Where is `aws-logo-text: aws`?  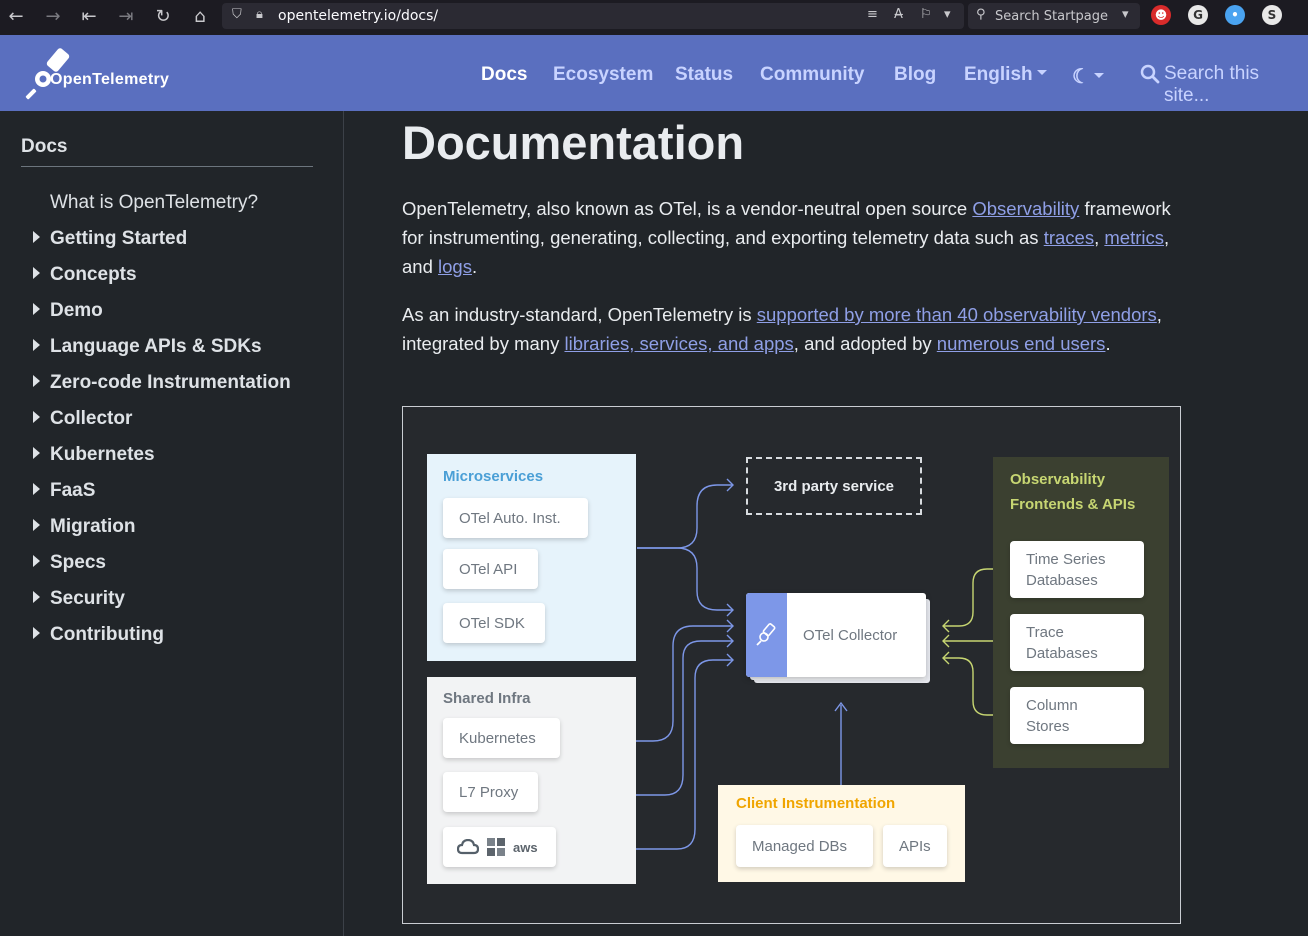
aws-logo-text: aws is located at coordinates (525, 847).